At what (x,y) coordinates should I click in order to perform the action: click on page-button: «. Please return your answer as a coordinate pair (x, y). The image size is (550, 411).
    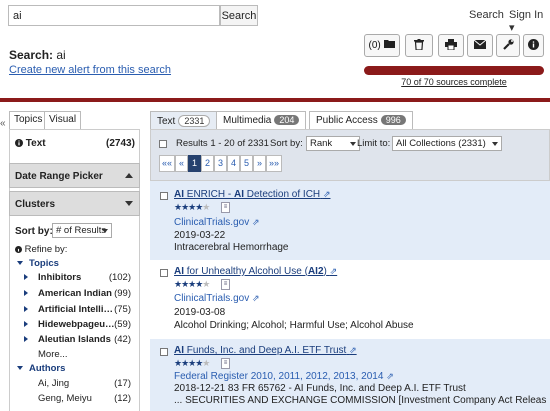
    Looking at the image, I should click on (181, 163).